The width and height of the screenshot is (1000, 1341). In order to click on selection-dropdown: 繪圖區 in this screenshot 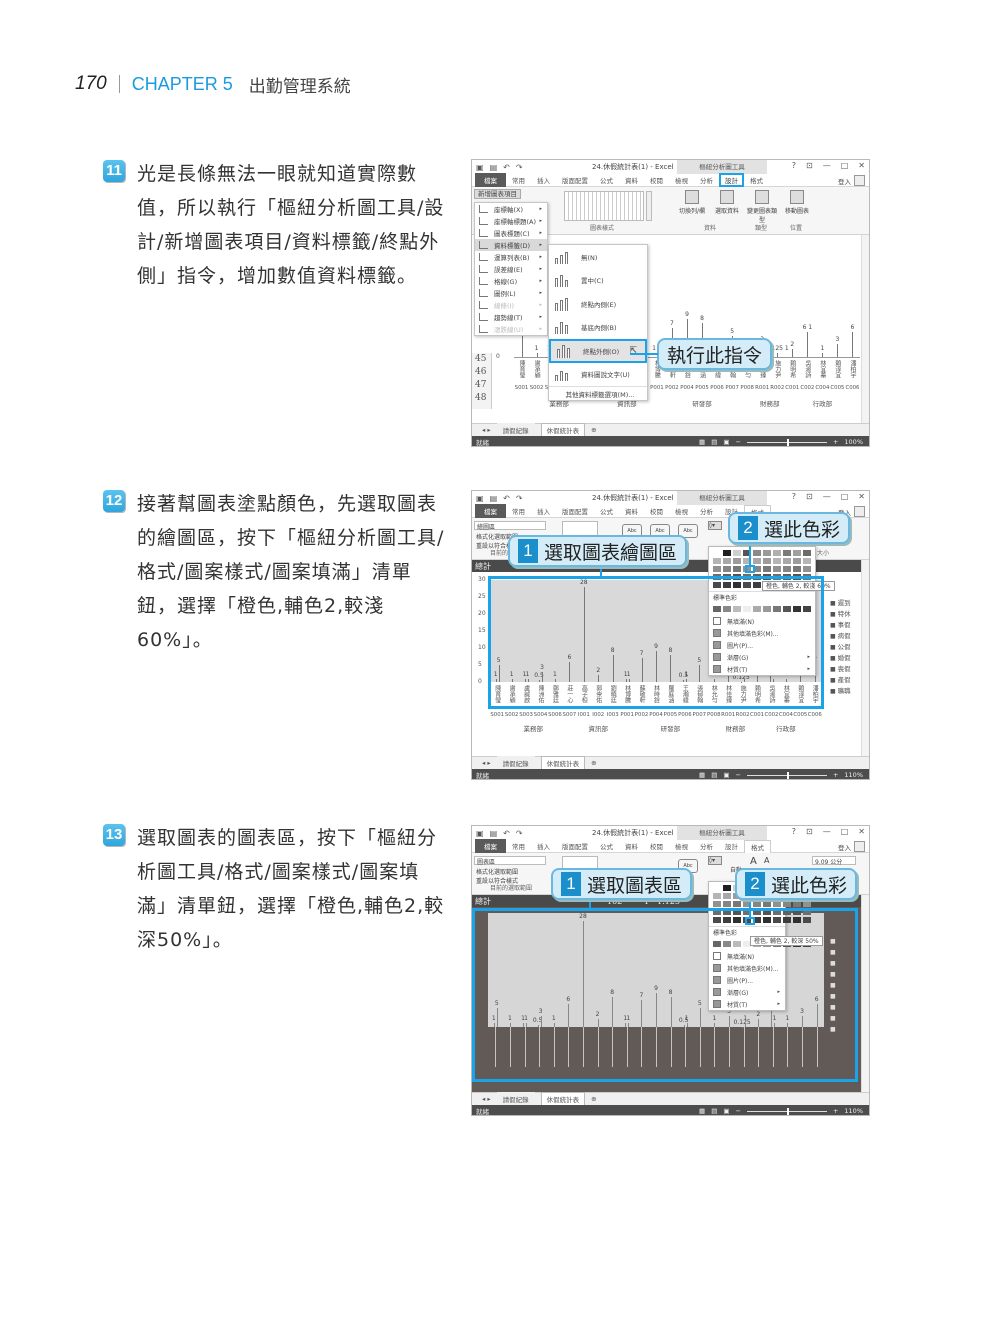, I will do `click(510, 526)`.